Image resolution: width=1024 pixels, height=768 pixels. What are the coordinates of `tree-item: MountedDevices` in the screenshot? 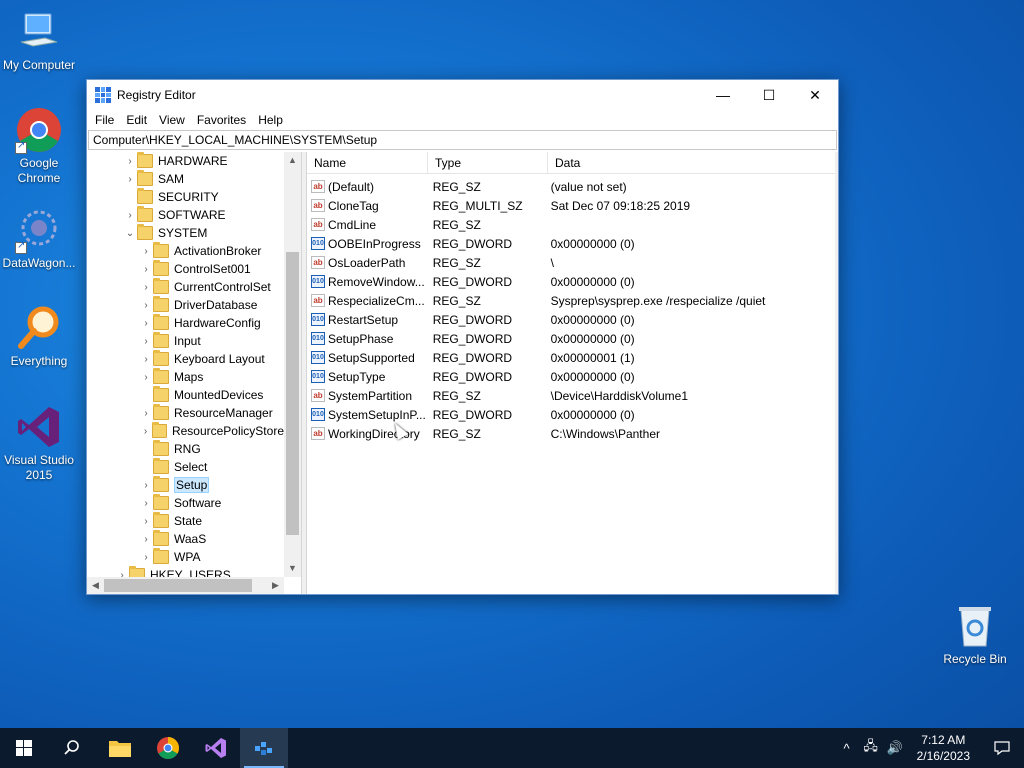 It's located at (185, 395).